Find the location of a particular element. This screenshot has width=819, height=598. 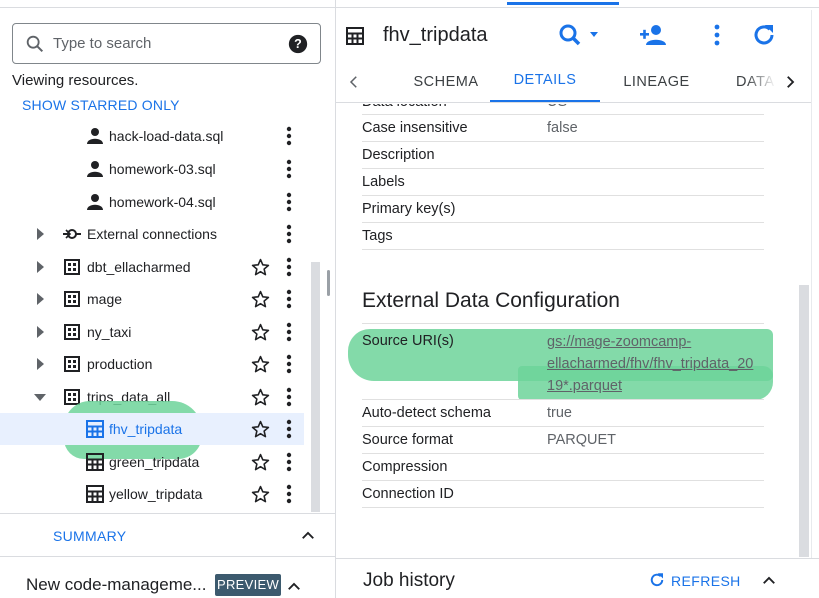

detail-key: Labels is located at coordinates (383, 182).